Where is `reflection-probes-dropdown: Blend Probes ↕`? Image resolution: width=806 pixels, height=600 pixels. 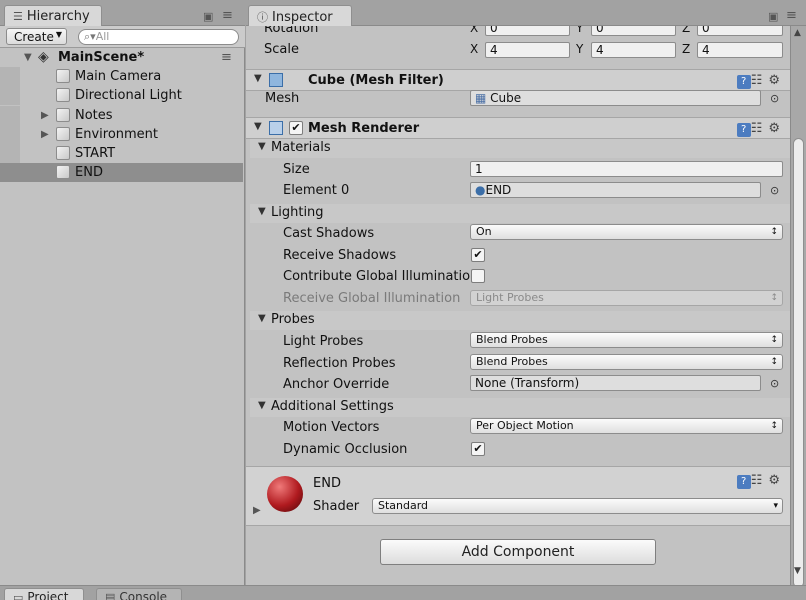
reflection-probes-dropdown: Blend Probes ↕ is located at coordinates (626, 362).